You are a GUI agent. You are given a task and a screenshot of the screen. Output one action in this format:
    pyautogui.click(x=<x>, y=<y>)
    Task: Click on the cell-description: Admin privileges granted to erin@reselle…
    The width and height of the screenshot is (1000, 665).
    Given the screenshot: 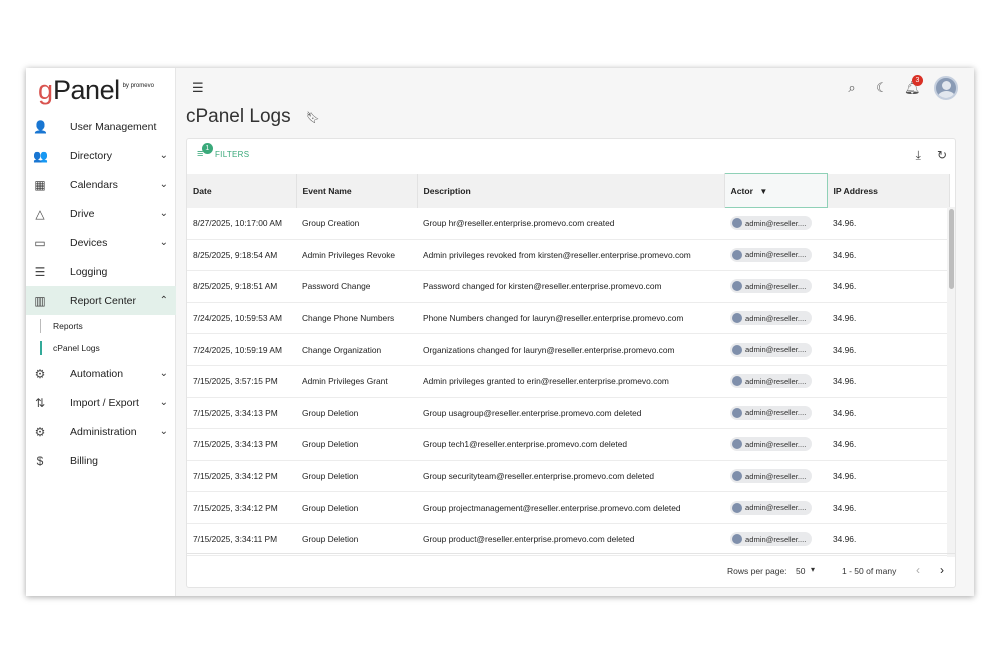 What is the action you would take?
    pyautogui.click(x=570, y=381)
    